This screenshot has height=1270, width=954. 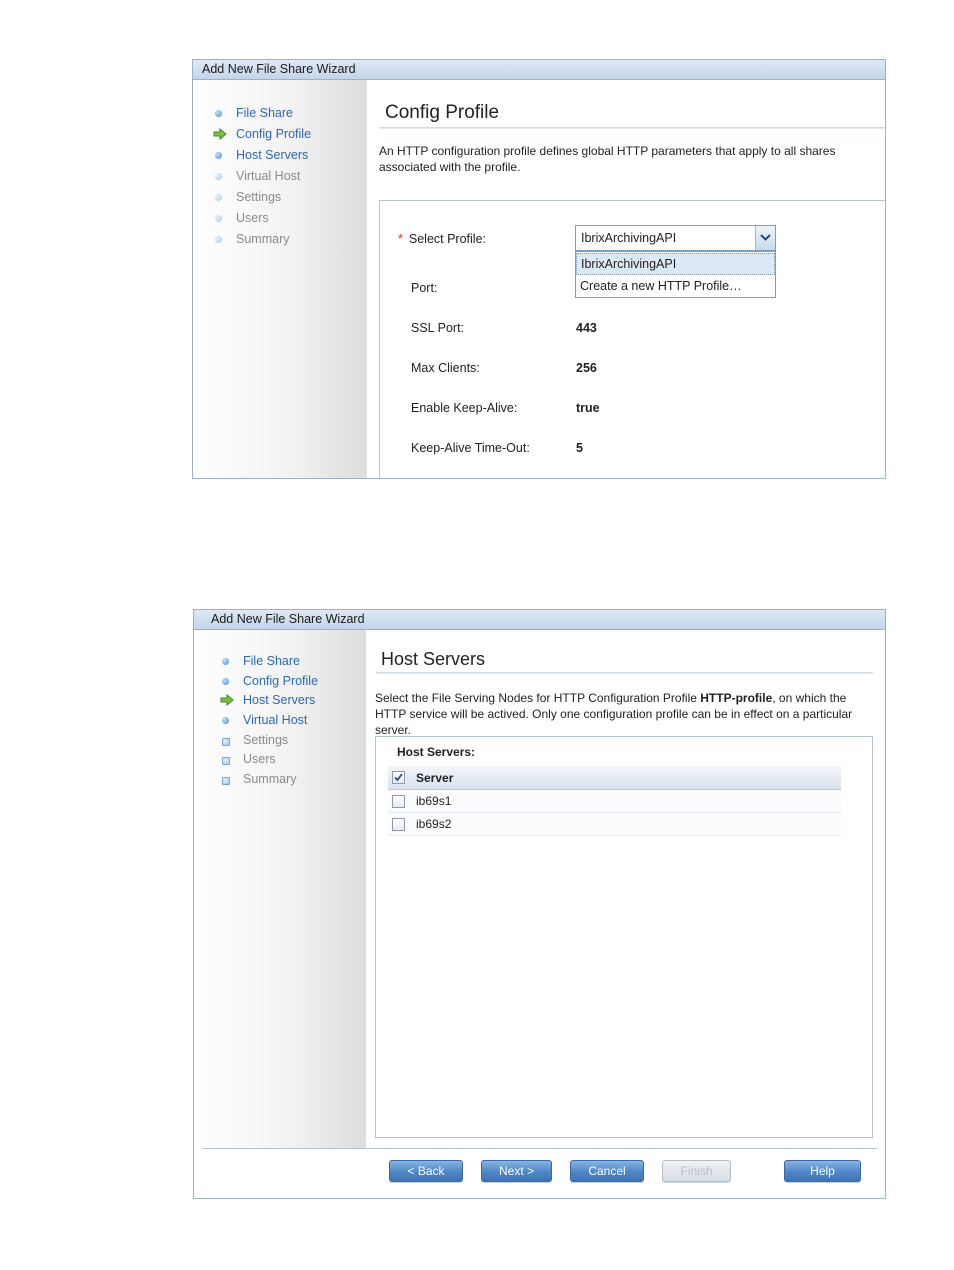 What do you see at coordinates (675, 264) in the screenshot?
I see `dropdown-option: IbrixArchivingAPI` at bounding box center [675, 264].